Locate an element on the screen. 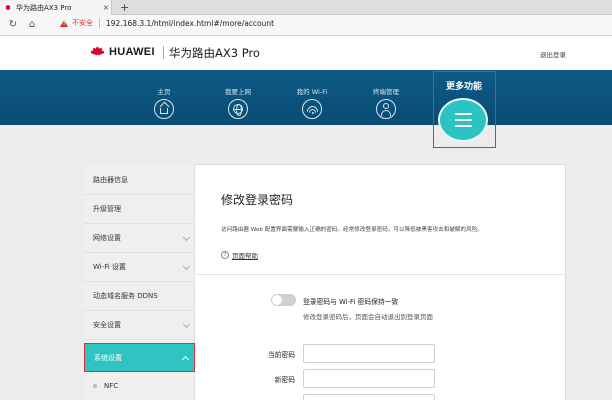 Image resolution: width=612 pixels, height=400 pixels. help-link-label: 页面帮助 is located at coordinates (245, 256).